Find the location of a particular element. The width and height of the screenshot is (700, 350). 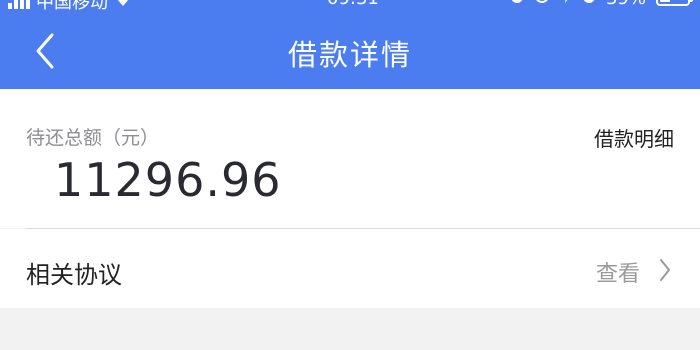

status-right: 39% is located at coordinates (601, 4).